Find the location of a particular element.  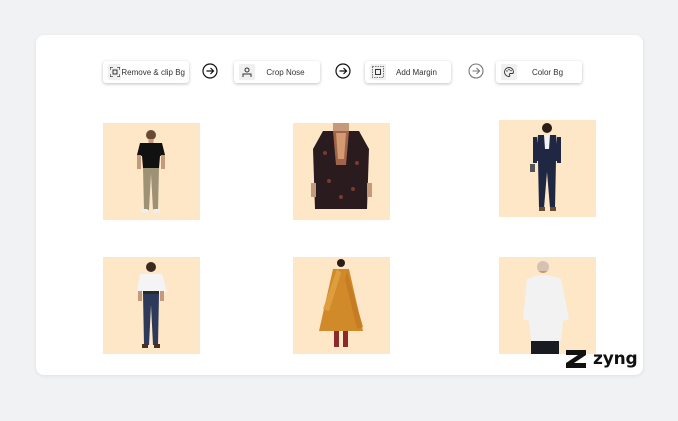

model-photo-man-black-tshirt is located at coordinates (151, 171).